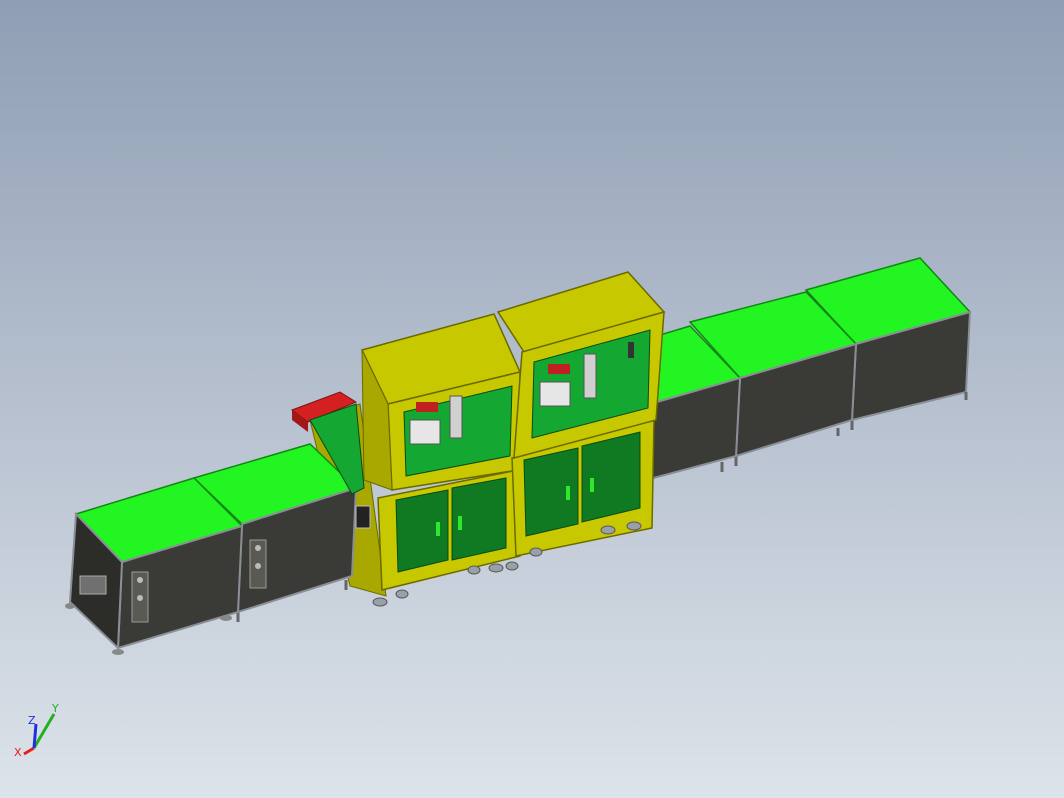 This screenshot has width=1064, height=798. Describe the element at coordinates (29, 751) in the screenshot. I see `x-axis-icon` at that location.